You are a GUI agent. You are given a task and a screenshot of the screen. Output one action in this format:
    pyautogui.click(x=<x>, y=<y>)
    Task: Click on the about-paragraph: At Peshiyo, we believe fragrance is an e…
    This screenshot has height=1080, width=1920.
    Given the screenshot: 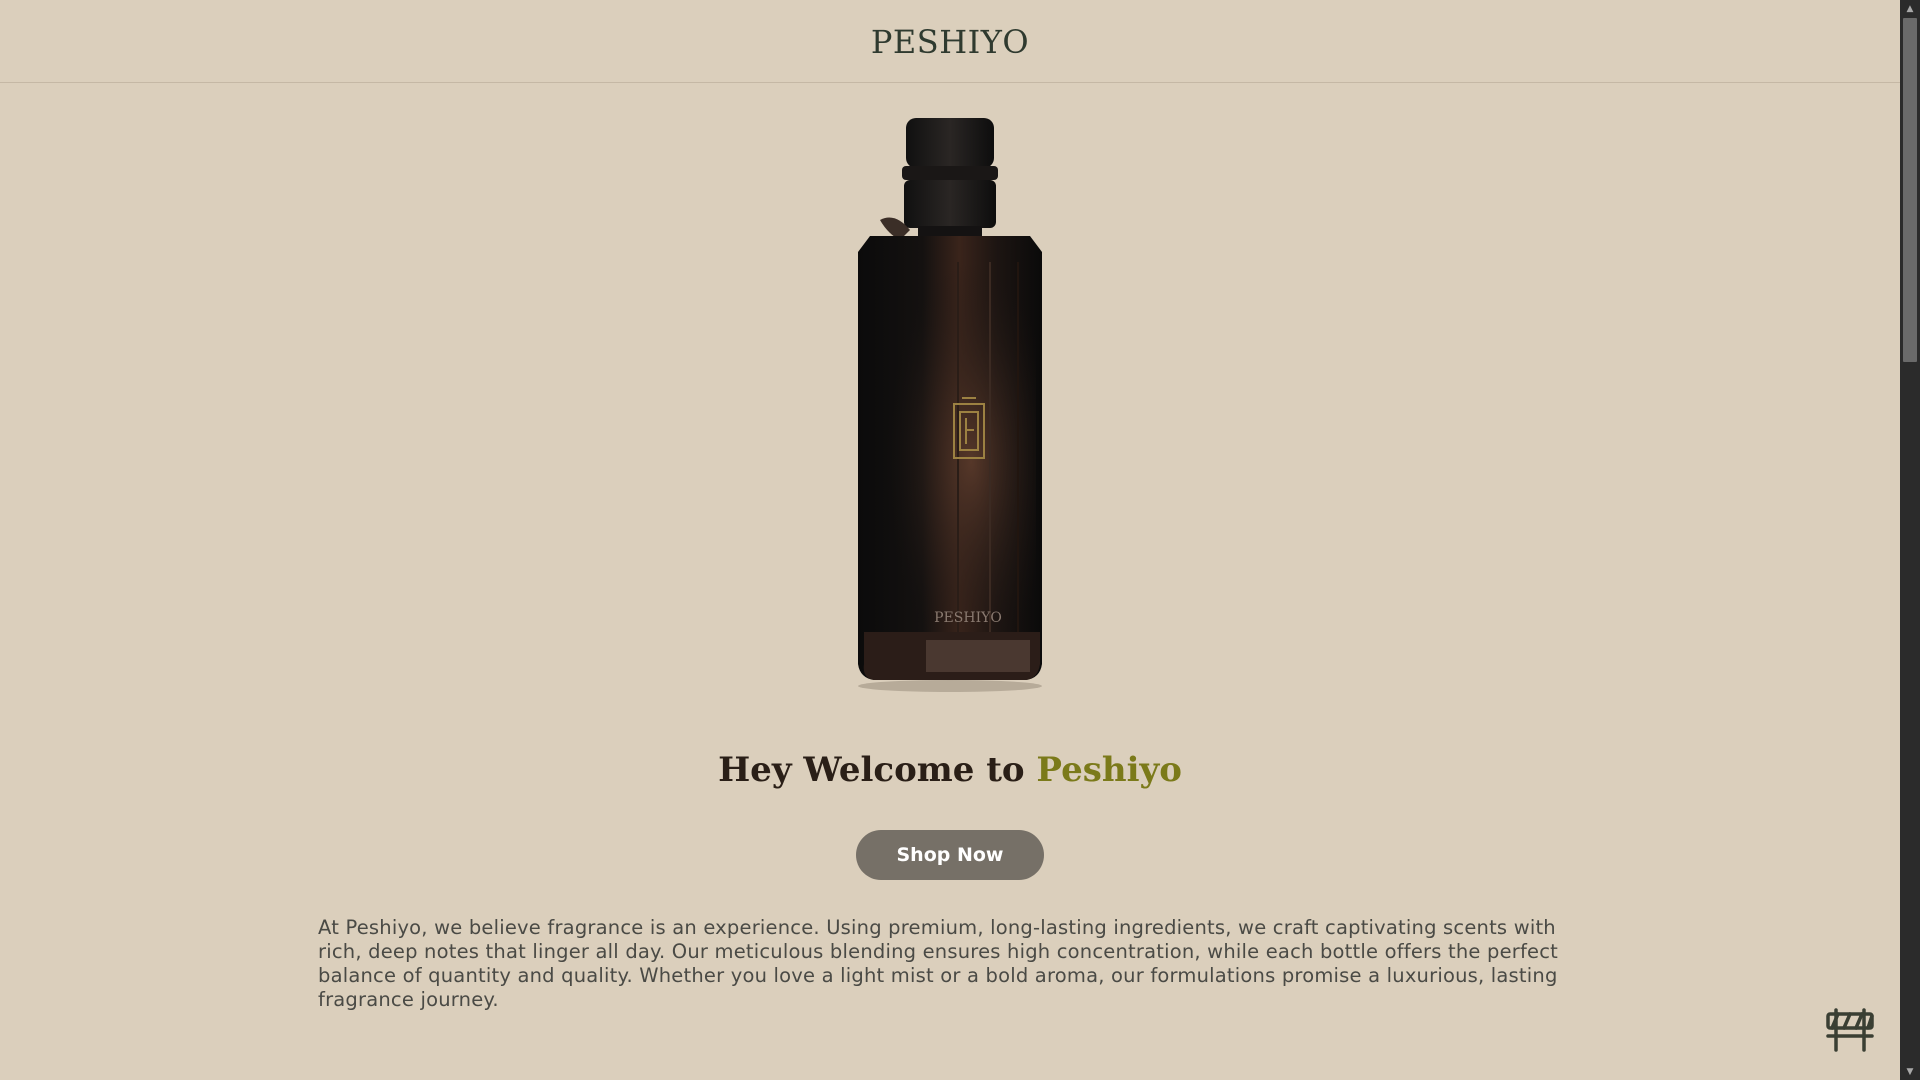 What is the action you would take?
    pyautogui.click(x=938, y=963)
    